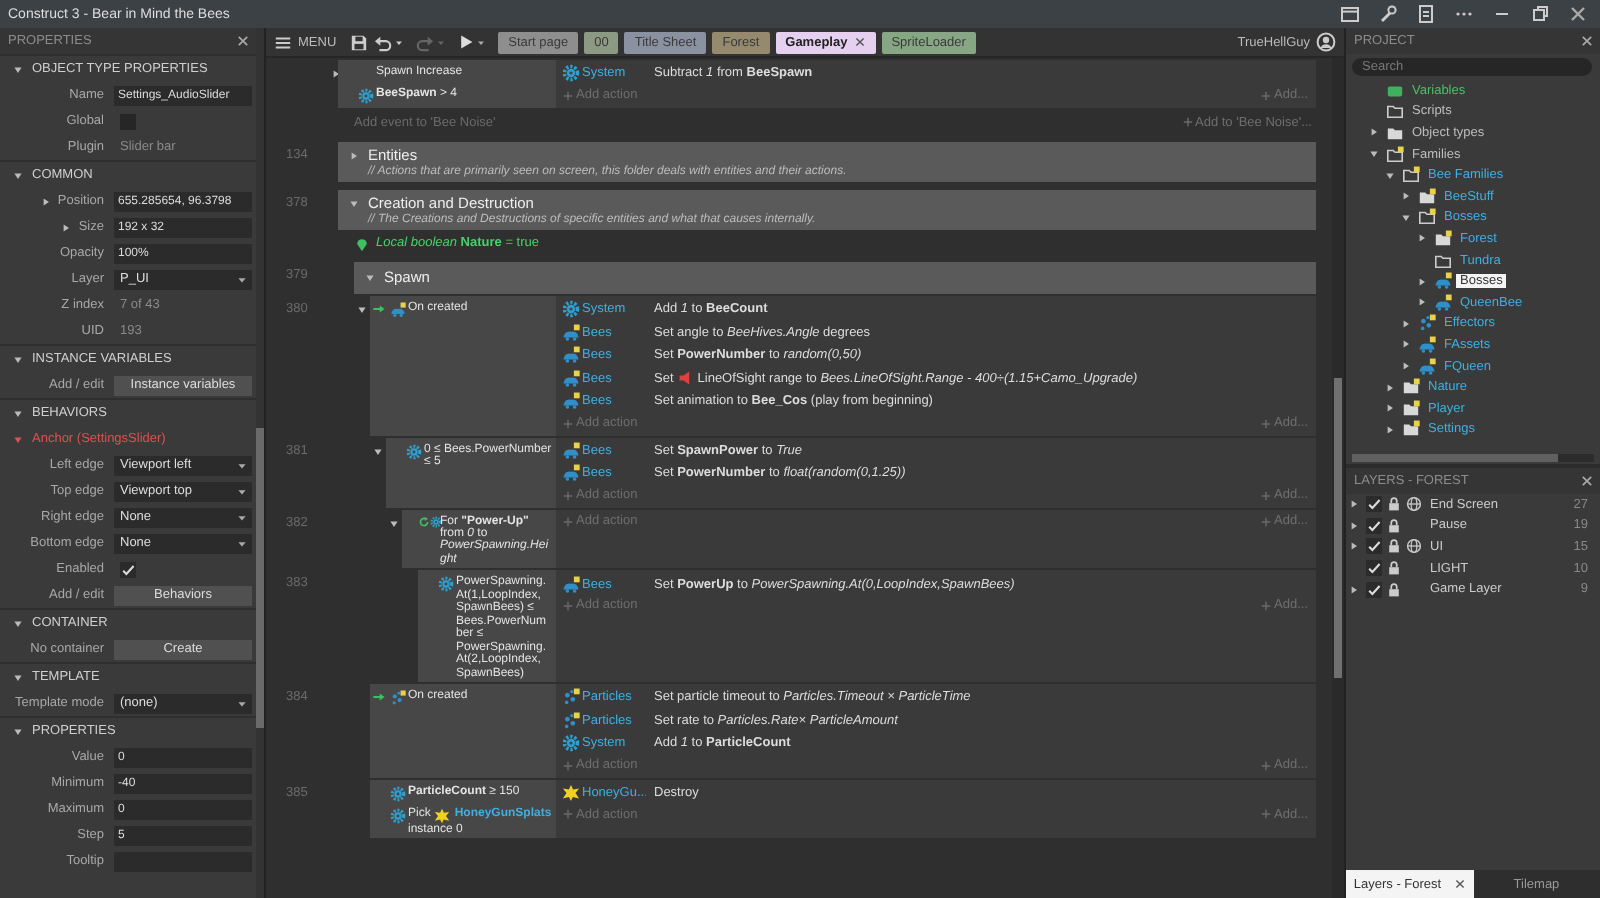 The width and height of the screenshot is (1600, 898). Describe the element at coordinates (383, 42) in the screenshot. I see `undo-icon` at that location.